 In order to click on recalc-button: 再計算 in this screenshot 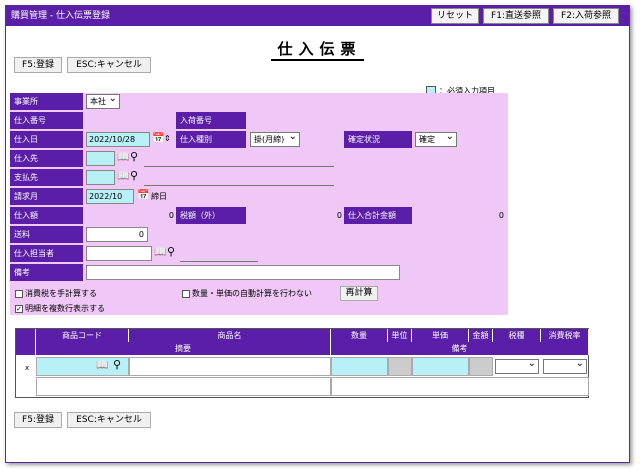, I will do `click(359, 293)`.